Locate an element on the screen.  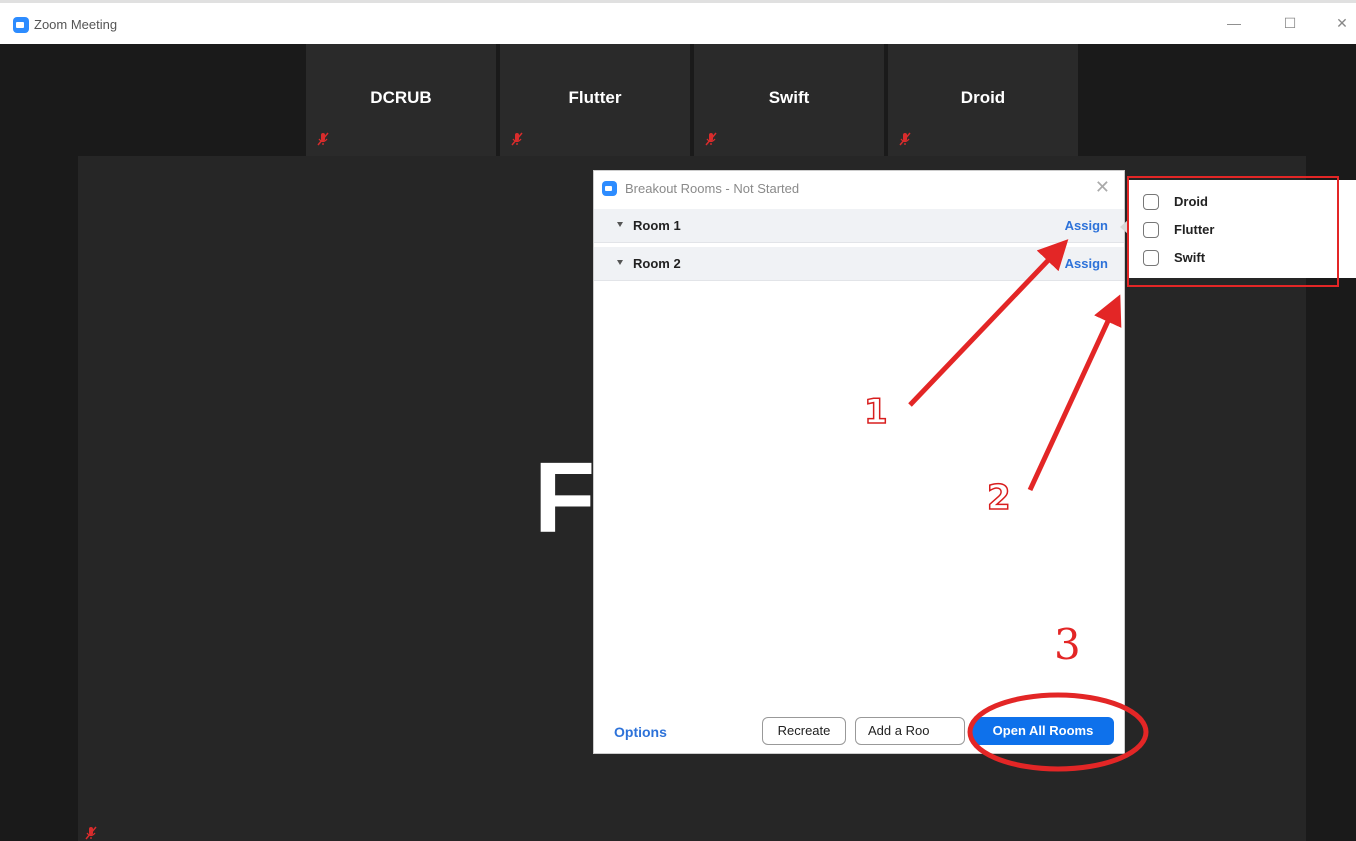
participant-name: Swift is located at coordinates (789, 97).